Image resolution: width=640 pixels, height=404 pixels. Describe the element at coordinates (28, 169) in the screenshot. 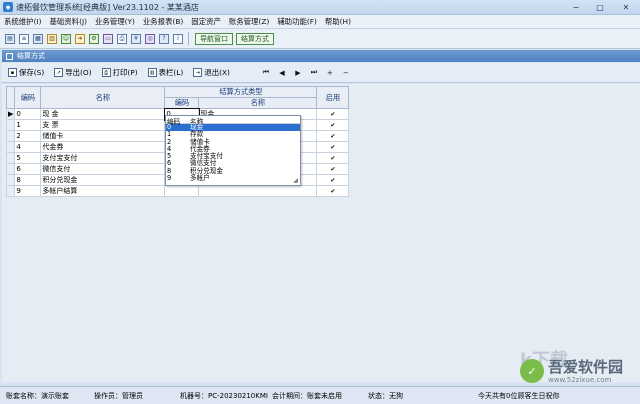

I see `row-code: 6` at that location.